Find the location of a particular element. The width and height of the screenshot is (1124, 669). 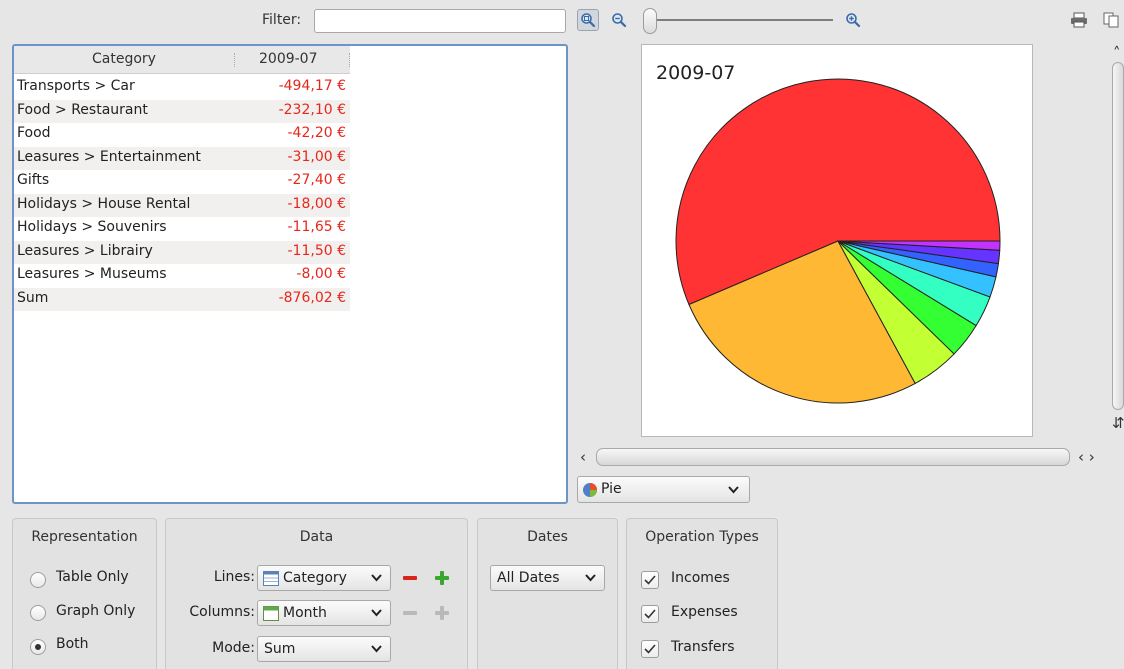

incomes-checkbox is located at coordinates (650, 580).